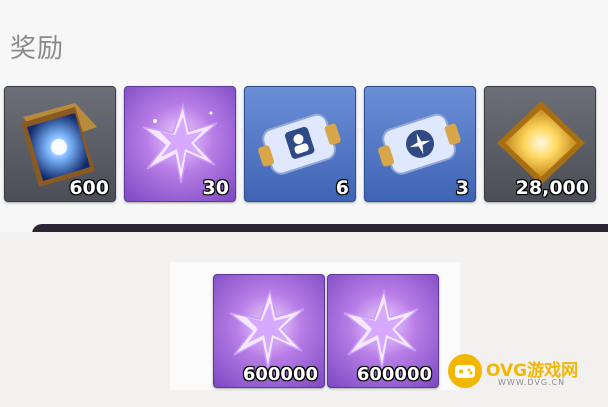 This screenshot has width=608, height=407. Describe the element at coordinates (215, 188) in the screenshot. I see `quantity-label: 30` at that location.